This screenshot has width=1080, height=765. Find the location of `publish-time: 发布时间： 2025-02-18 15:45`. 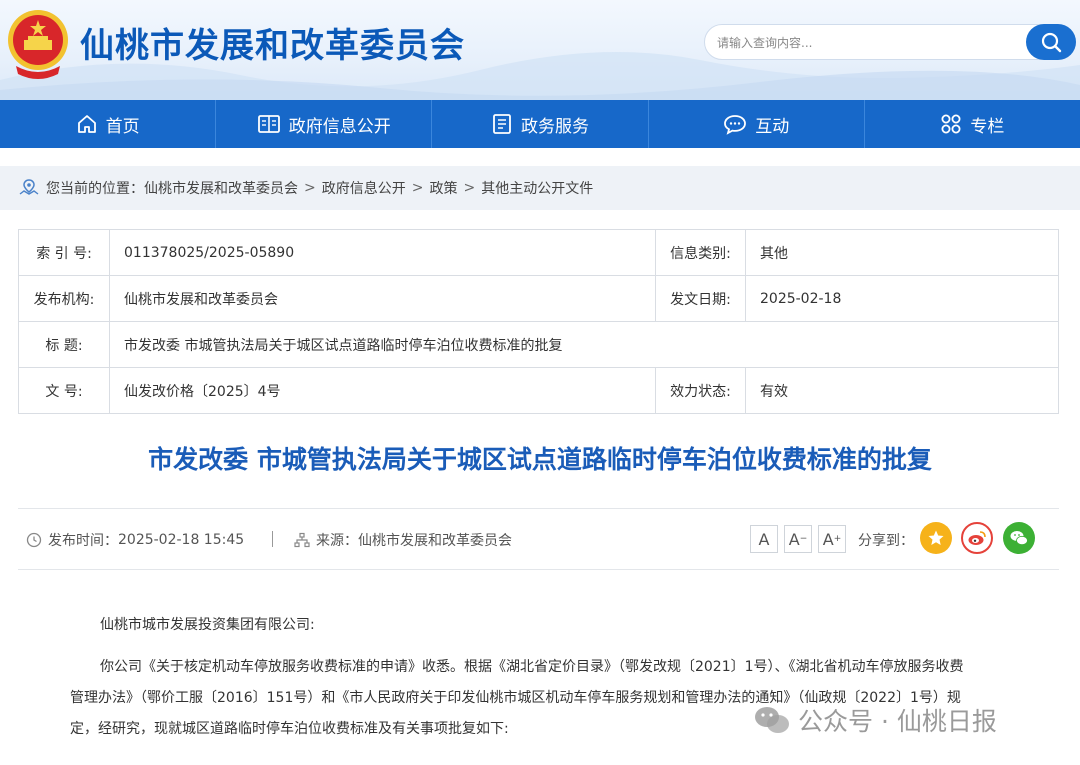

publish-time: 发布时间： 2025-02-18 15:45 is located at coordinates (135, 540).